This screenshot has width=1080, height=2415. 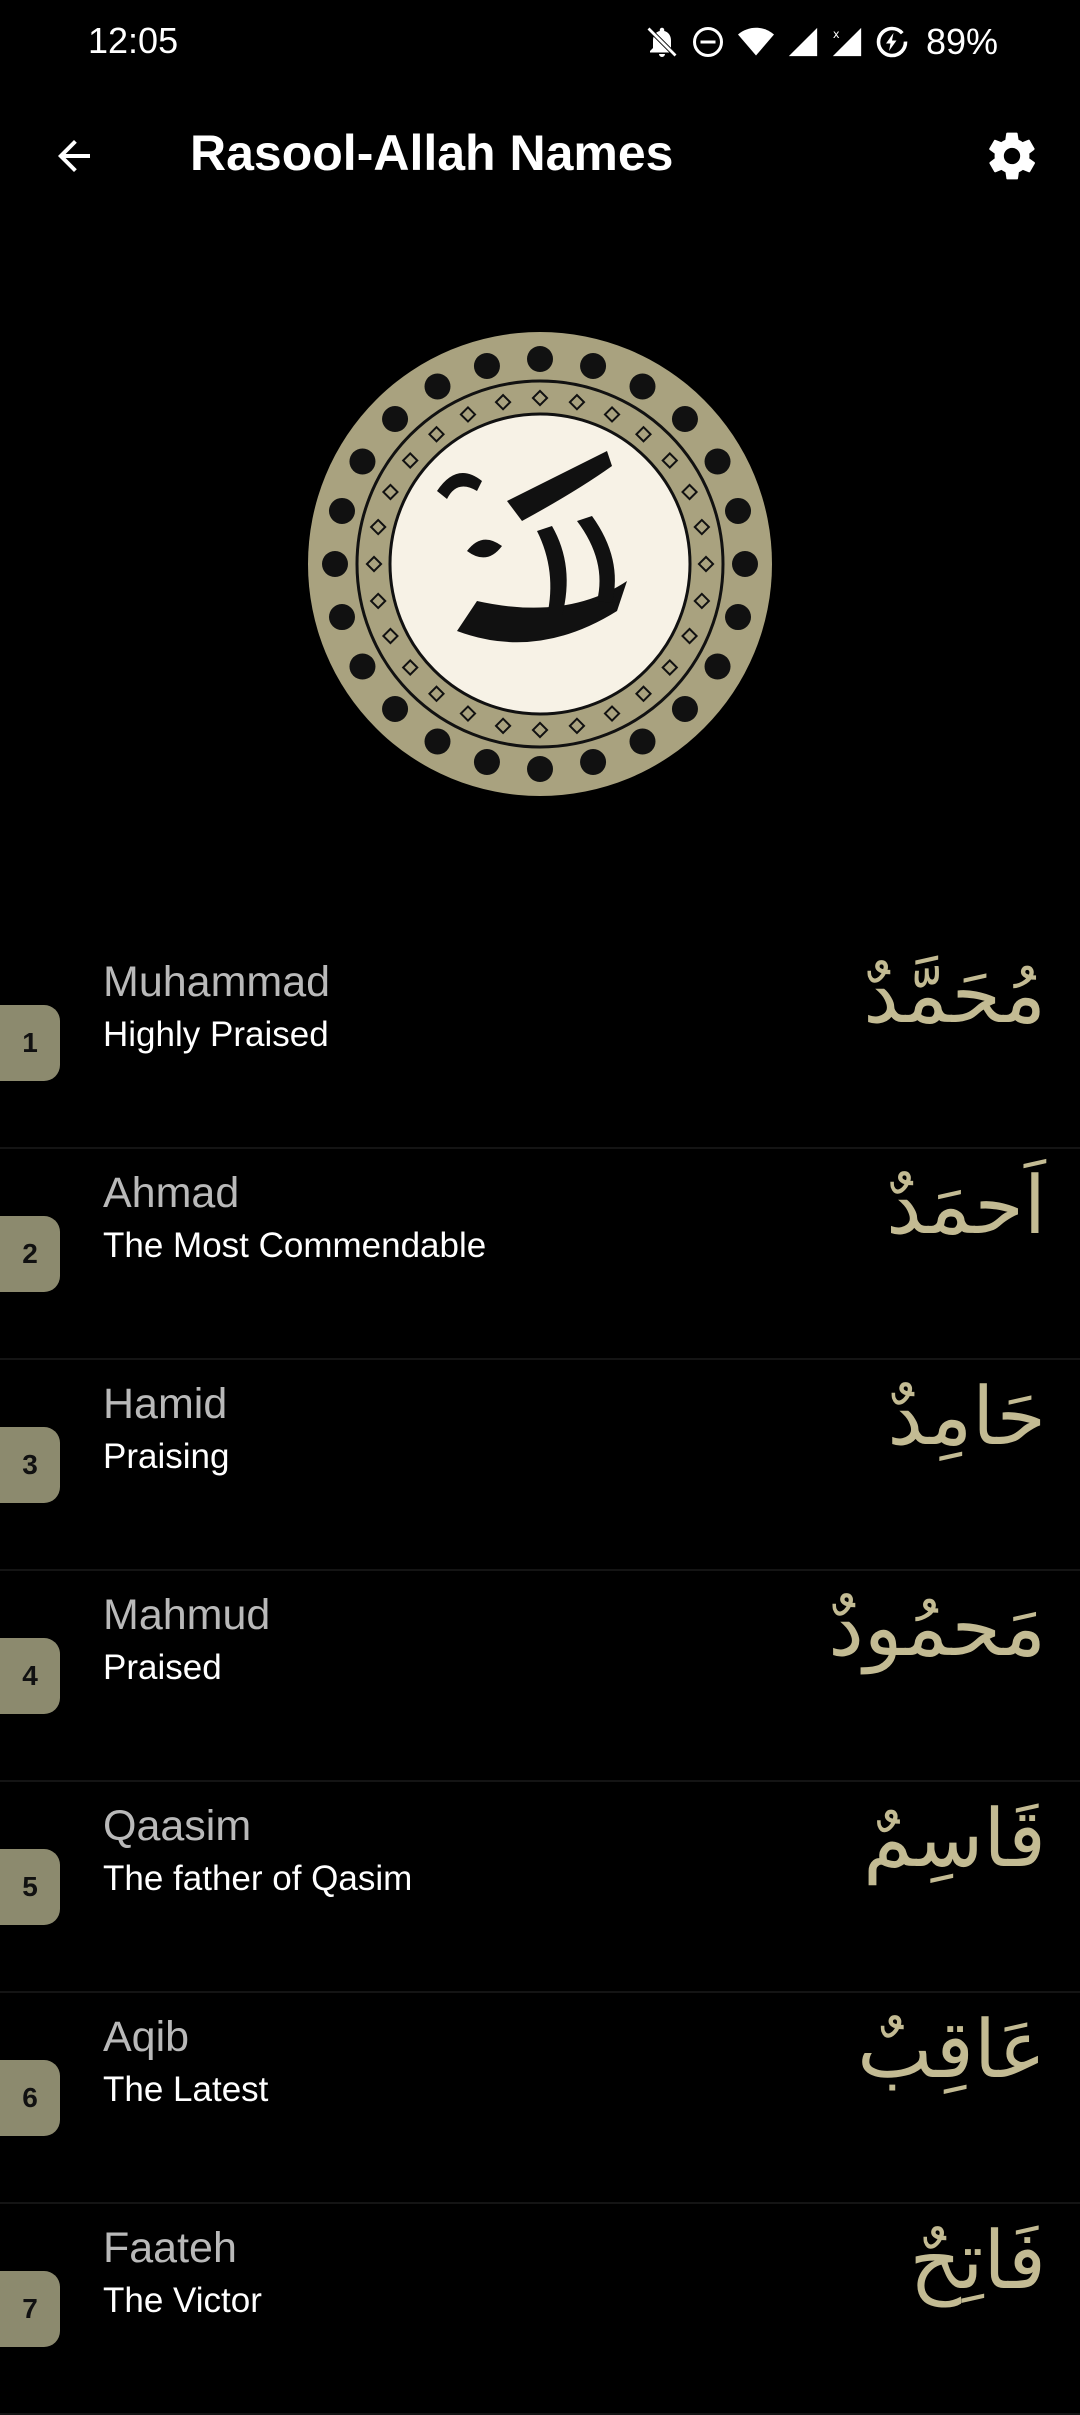 I want to click on app-bar: Rasool-Allah Names, so click(x=540, y=154).